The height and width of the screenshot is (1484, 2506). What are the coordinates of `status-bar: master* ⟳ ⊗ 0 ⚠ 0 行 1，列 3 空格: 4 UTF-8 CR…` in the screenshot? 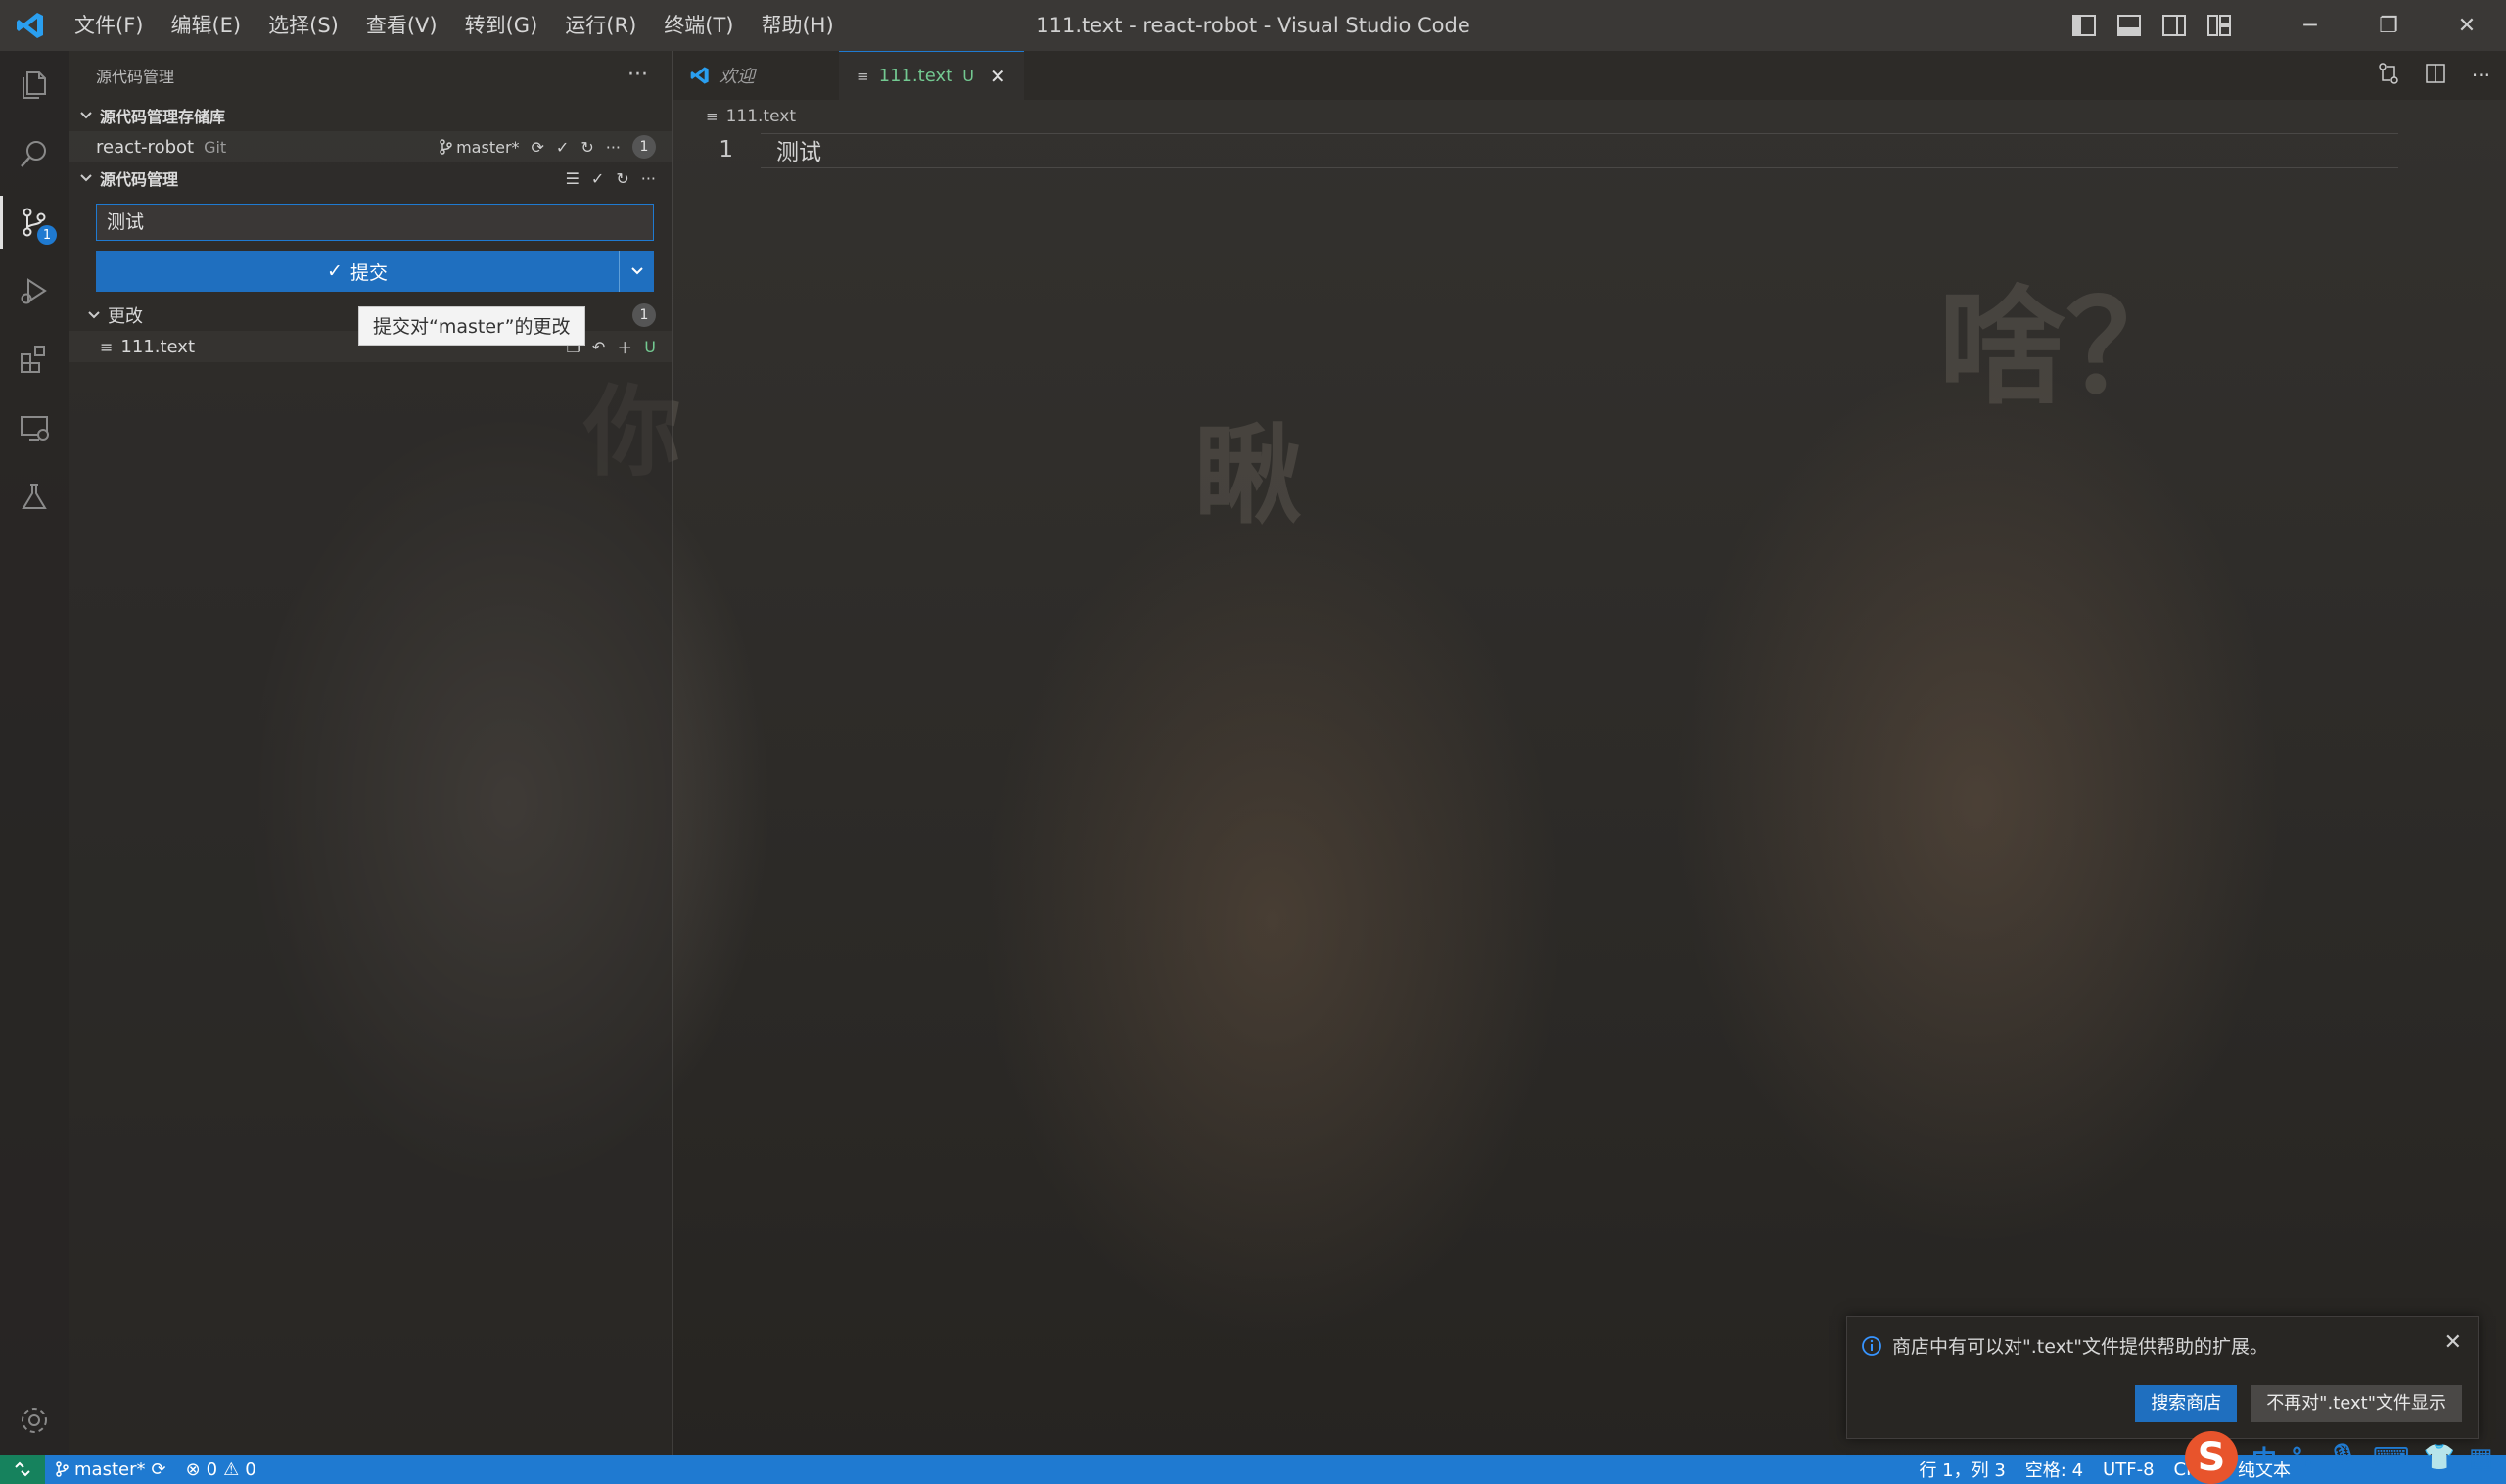 It's located at (1253, 1469).